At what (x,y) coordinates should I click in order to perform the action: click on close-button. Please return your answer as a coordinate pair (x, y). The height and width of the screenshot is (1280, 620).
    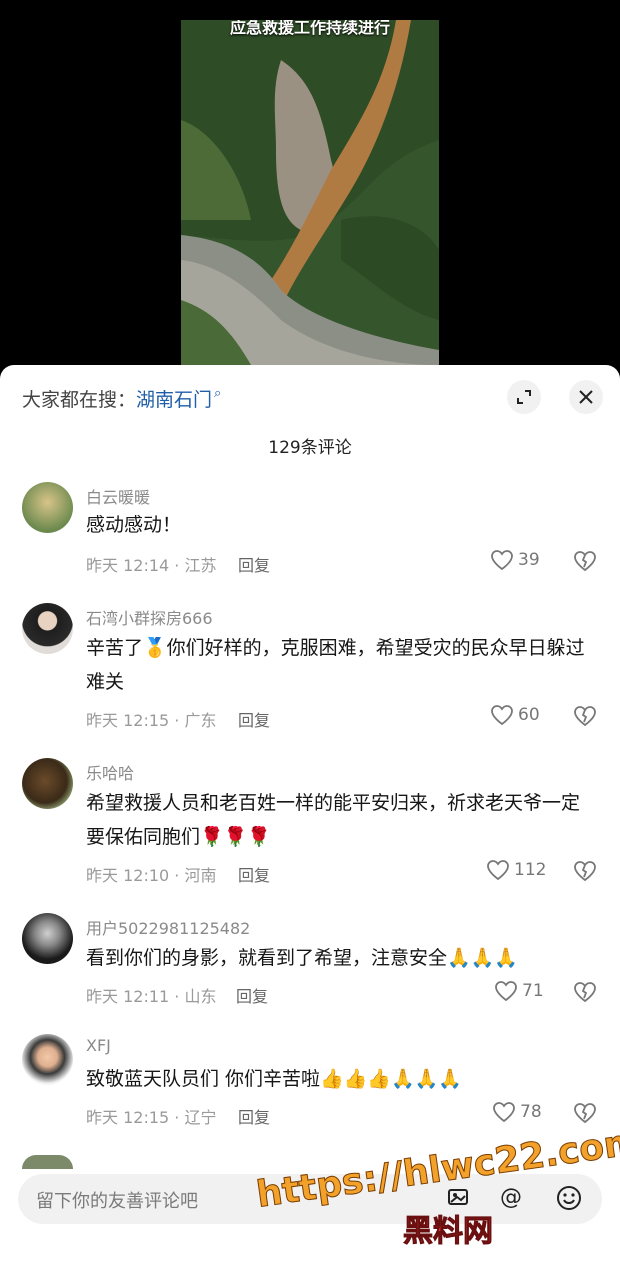
    Looking at the image, I should click on (586, 397).